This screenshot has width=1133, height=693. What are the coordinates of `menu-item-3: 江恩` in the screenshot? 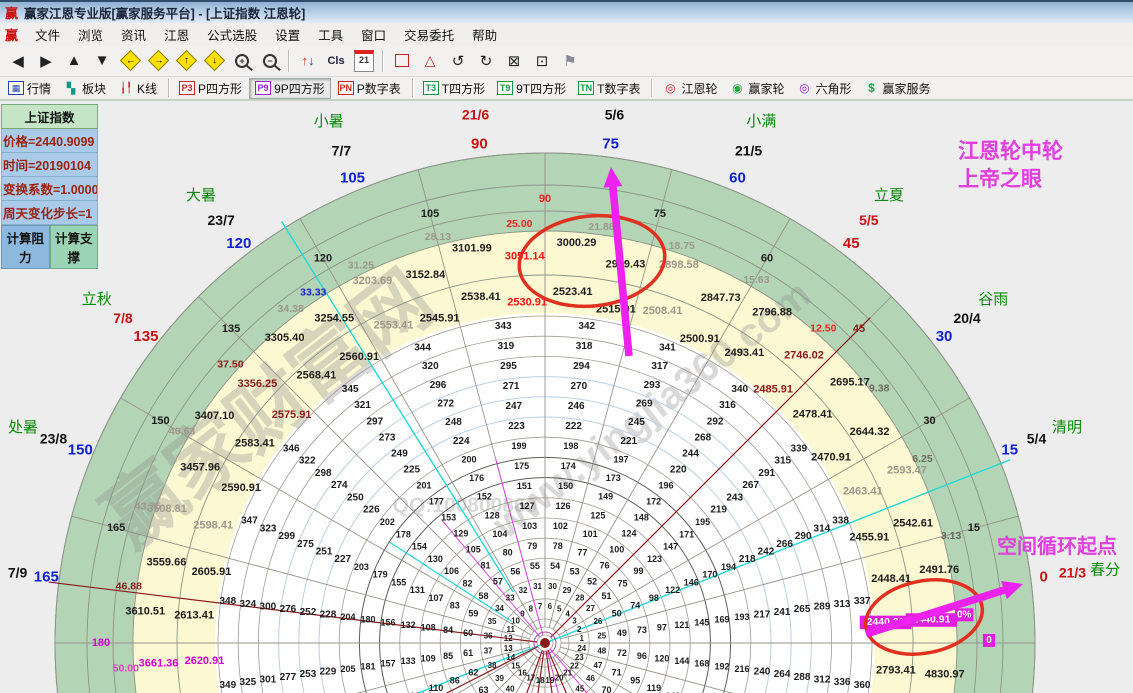 It's located at (176, 36).